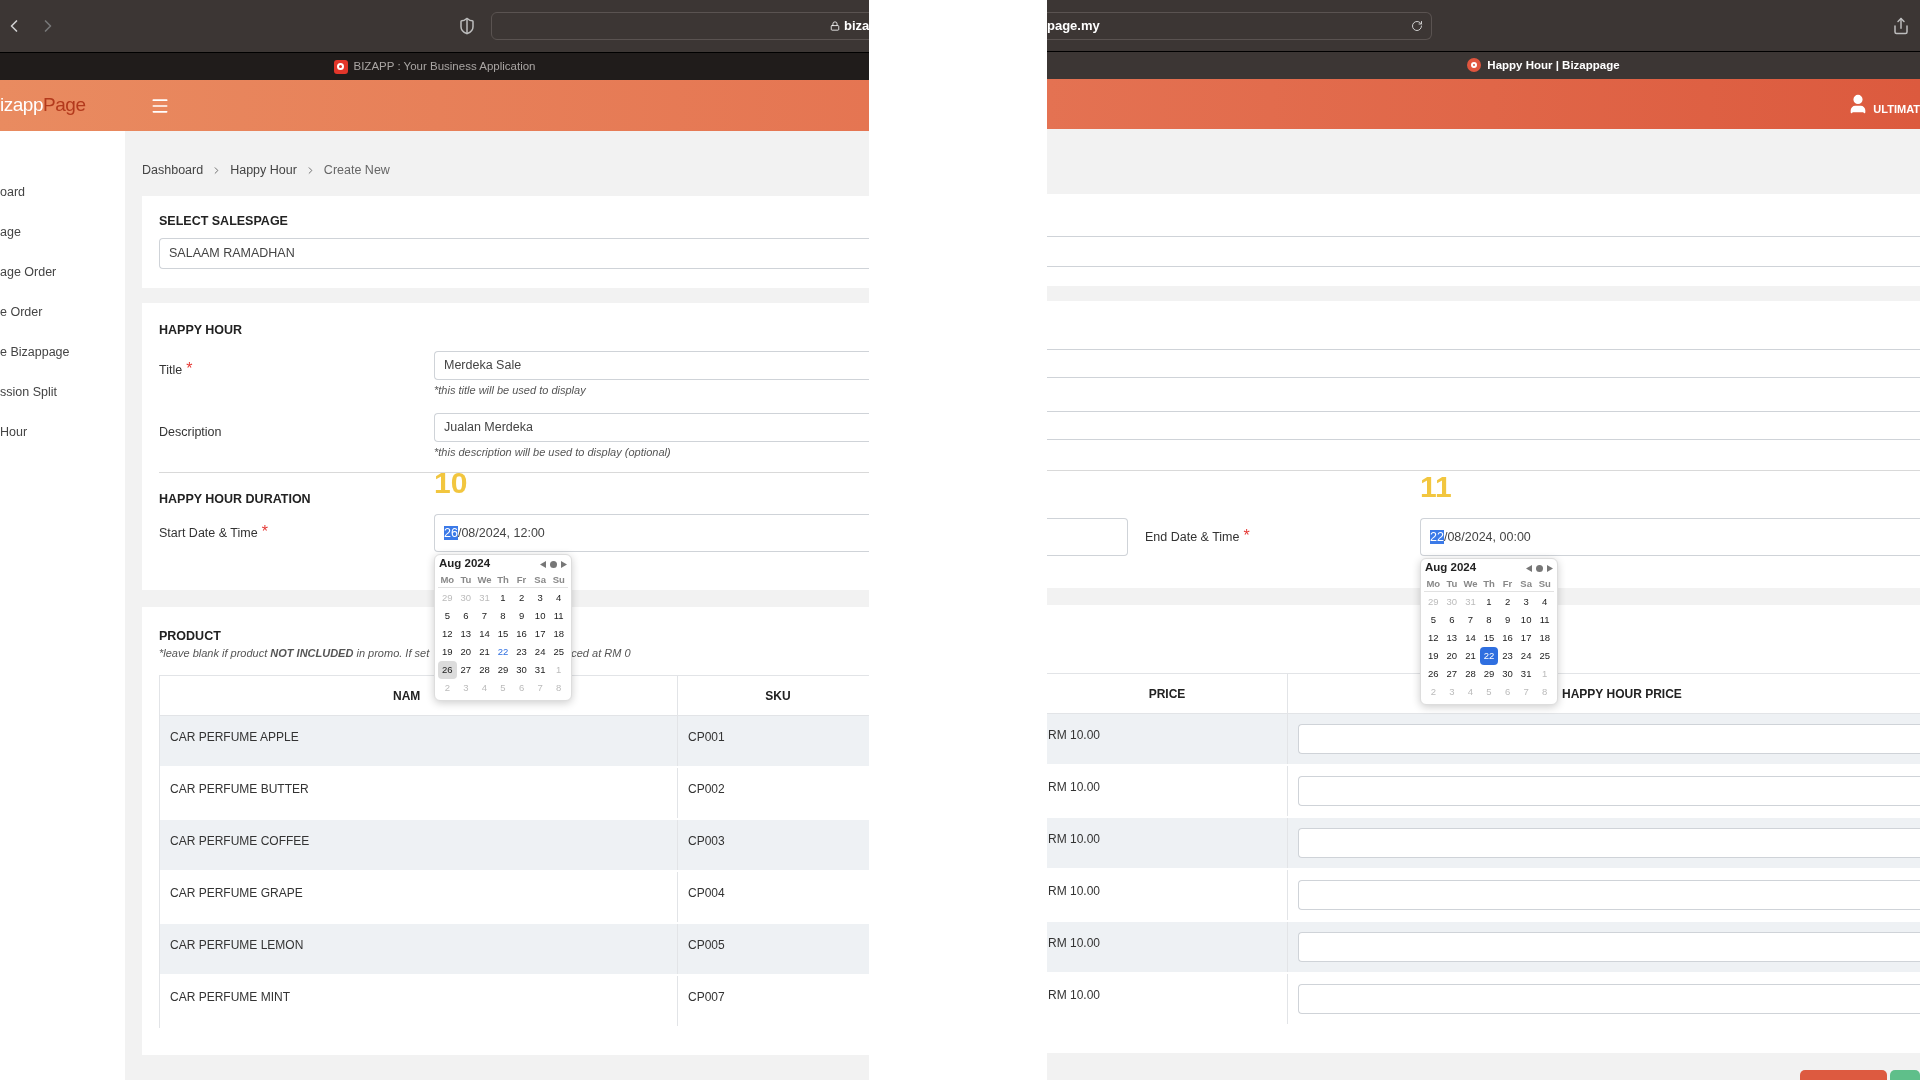 The height and width of the screenshot is (1080, 1920). I want to click on user-name: ULTIMAT, so click(1896, 109).